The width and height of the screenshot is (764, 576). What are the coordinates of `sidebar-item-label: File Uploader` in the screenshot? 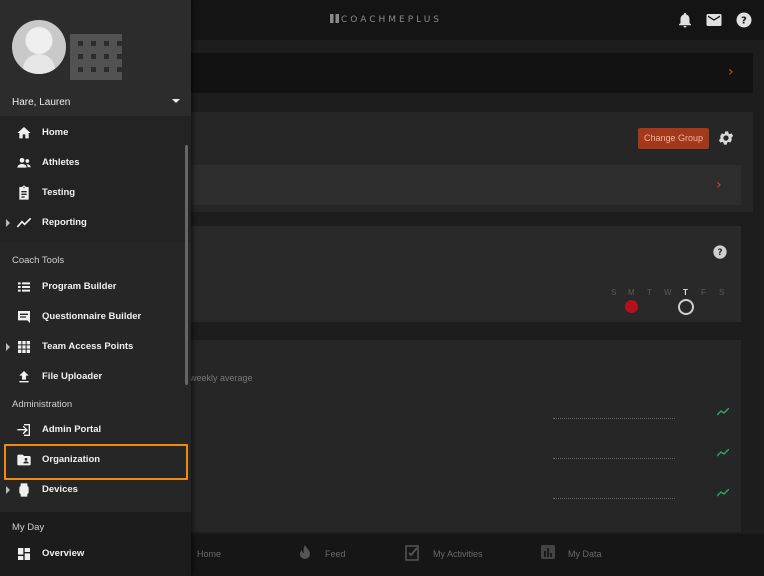 It's located at (72, 376).